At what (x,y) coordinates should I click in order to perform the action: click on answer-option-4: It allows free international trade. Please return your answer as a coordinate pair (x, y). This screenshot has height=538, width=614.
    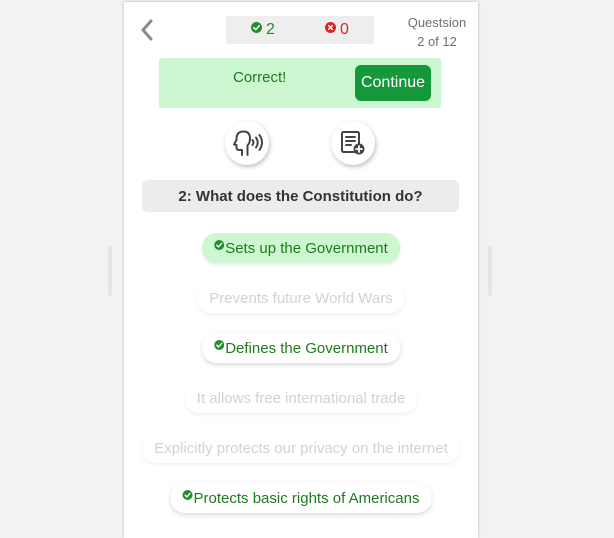
    Looking at the image, I should click on (301, 398).